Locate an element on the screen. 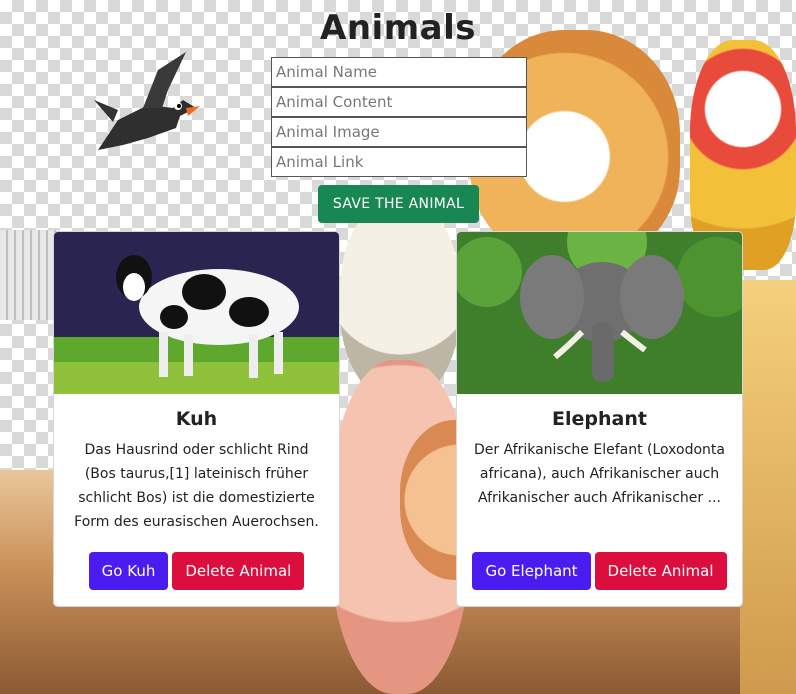  card-title: Elephant is located at coordinates (599, 419).